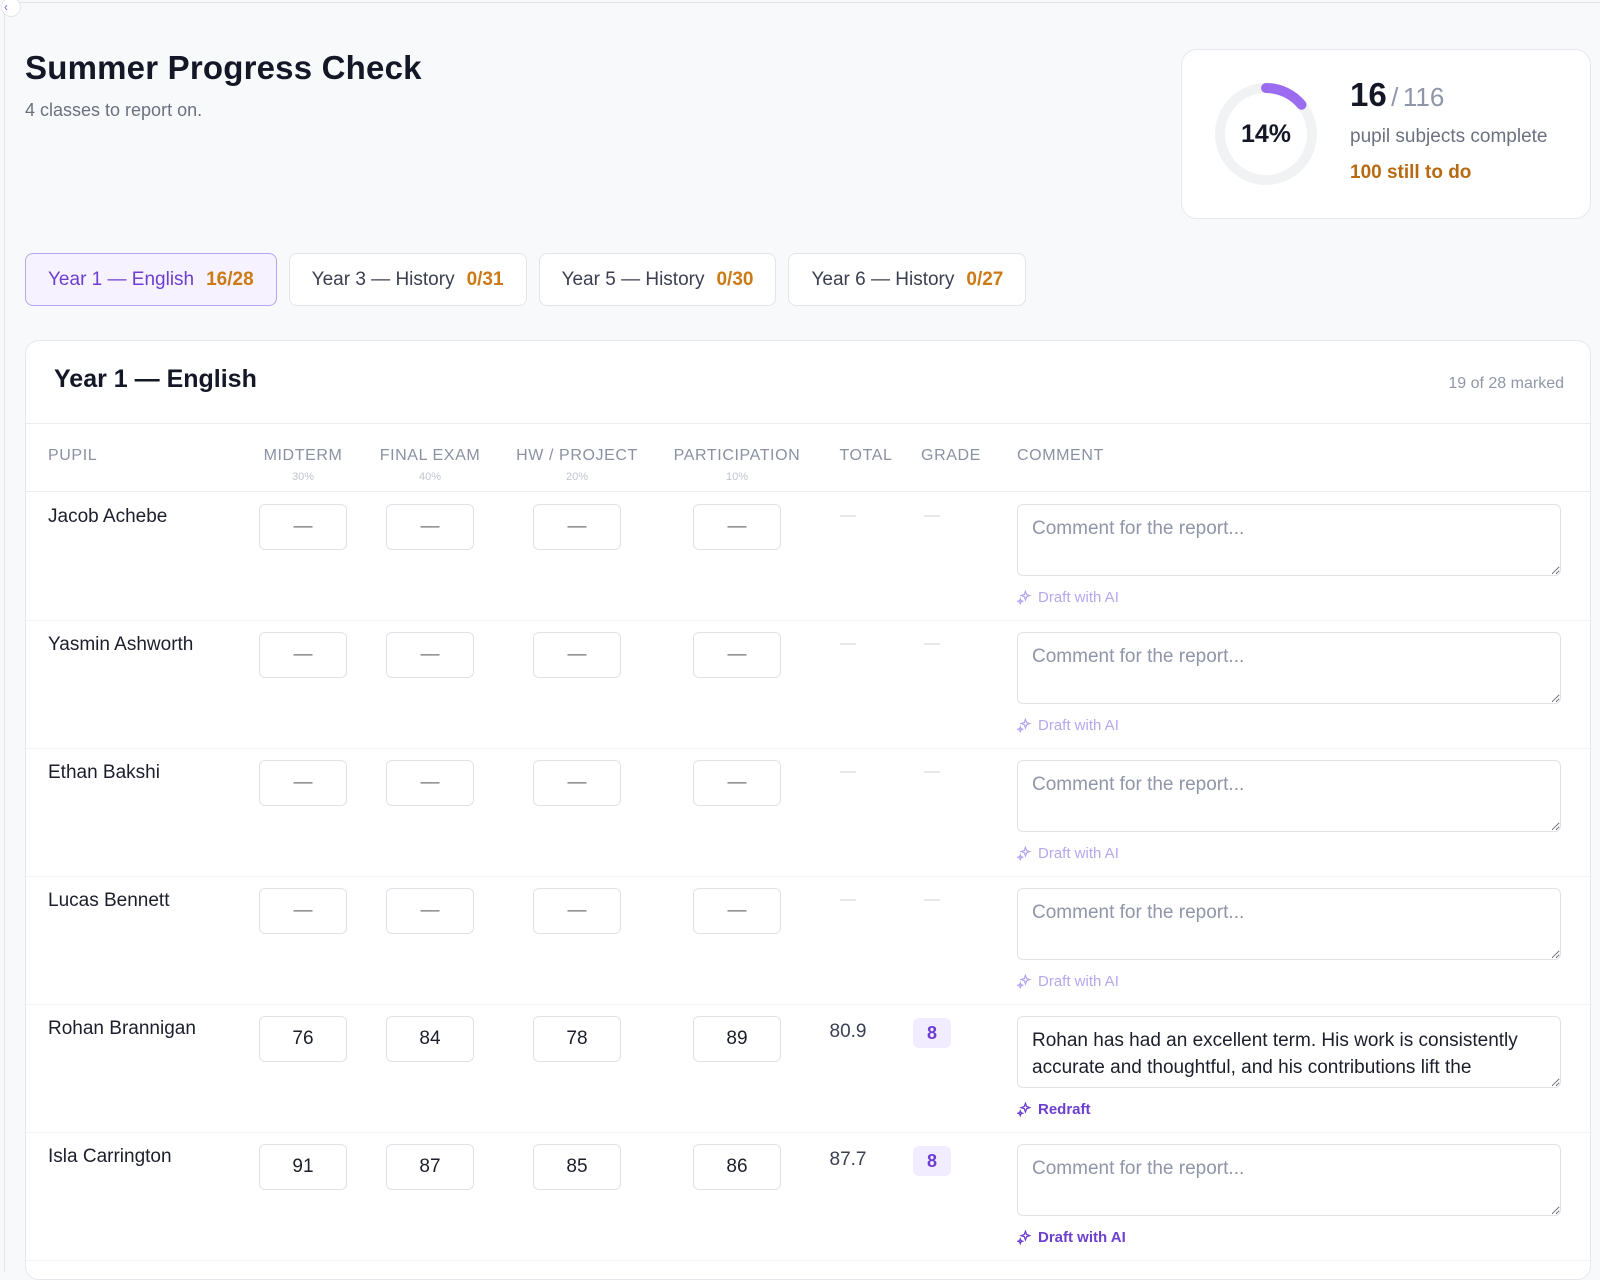 This screenshot has width=1600, height=1280. What do you see at coordinates (109, 900) in the screenshot?
I see `pupil-name: Lucas Bennett` at bounding box center [109, 900].